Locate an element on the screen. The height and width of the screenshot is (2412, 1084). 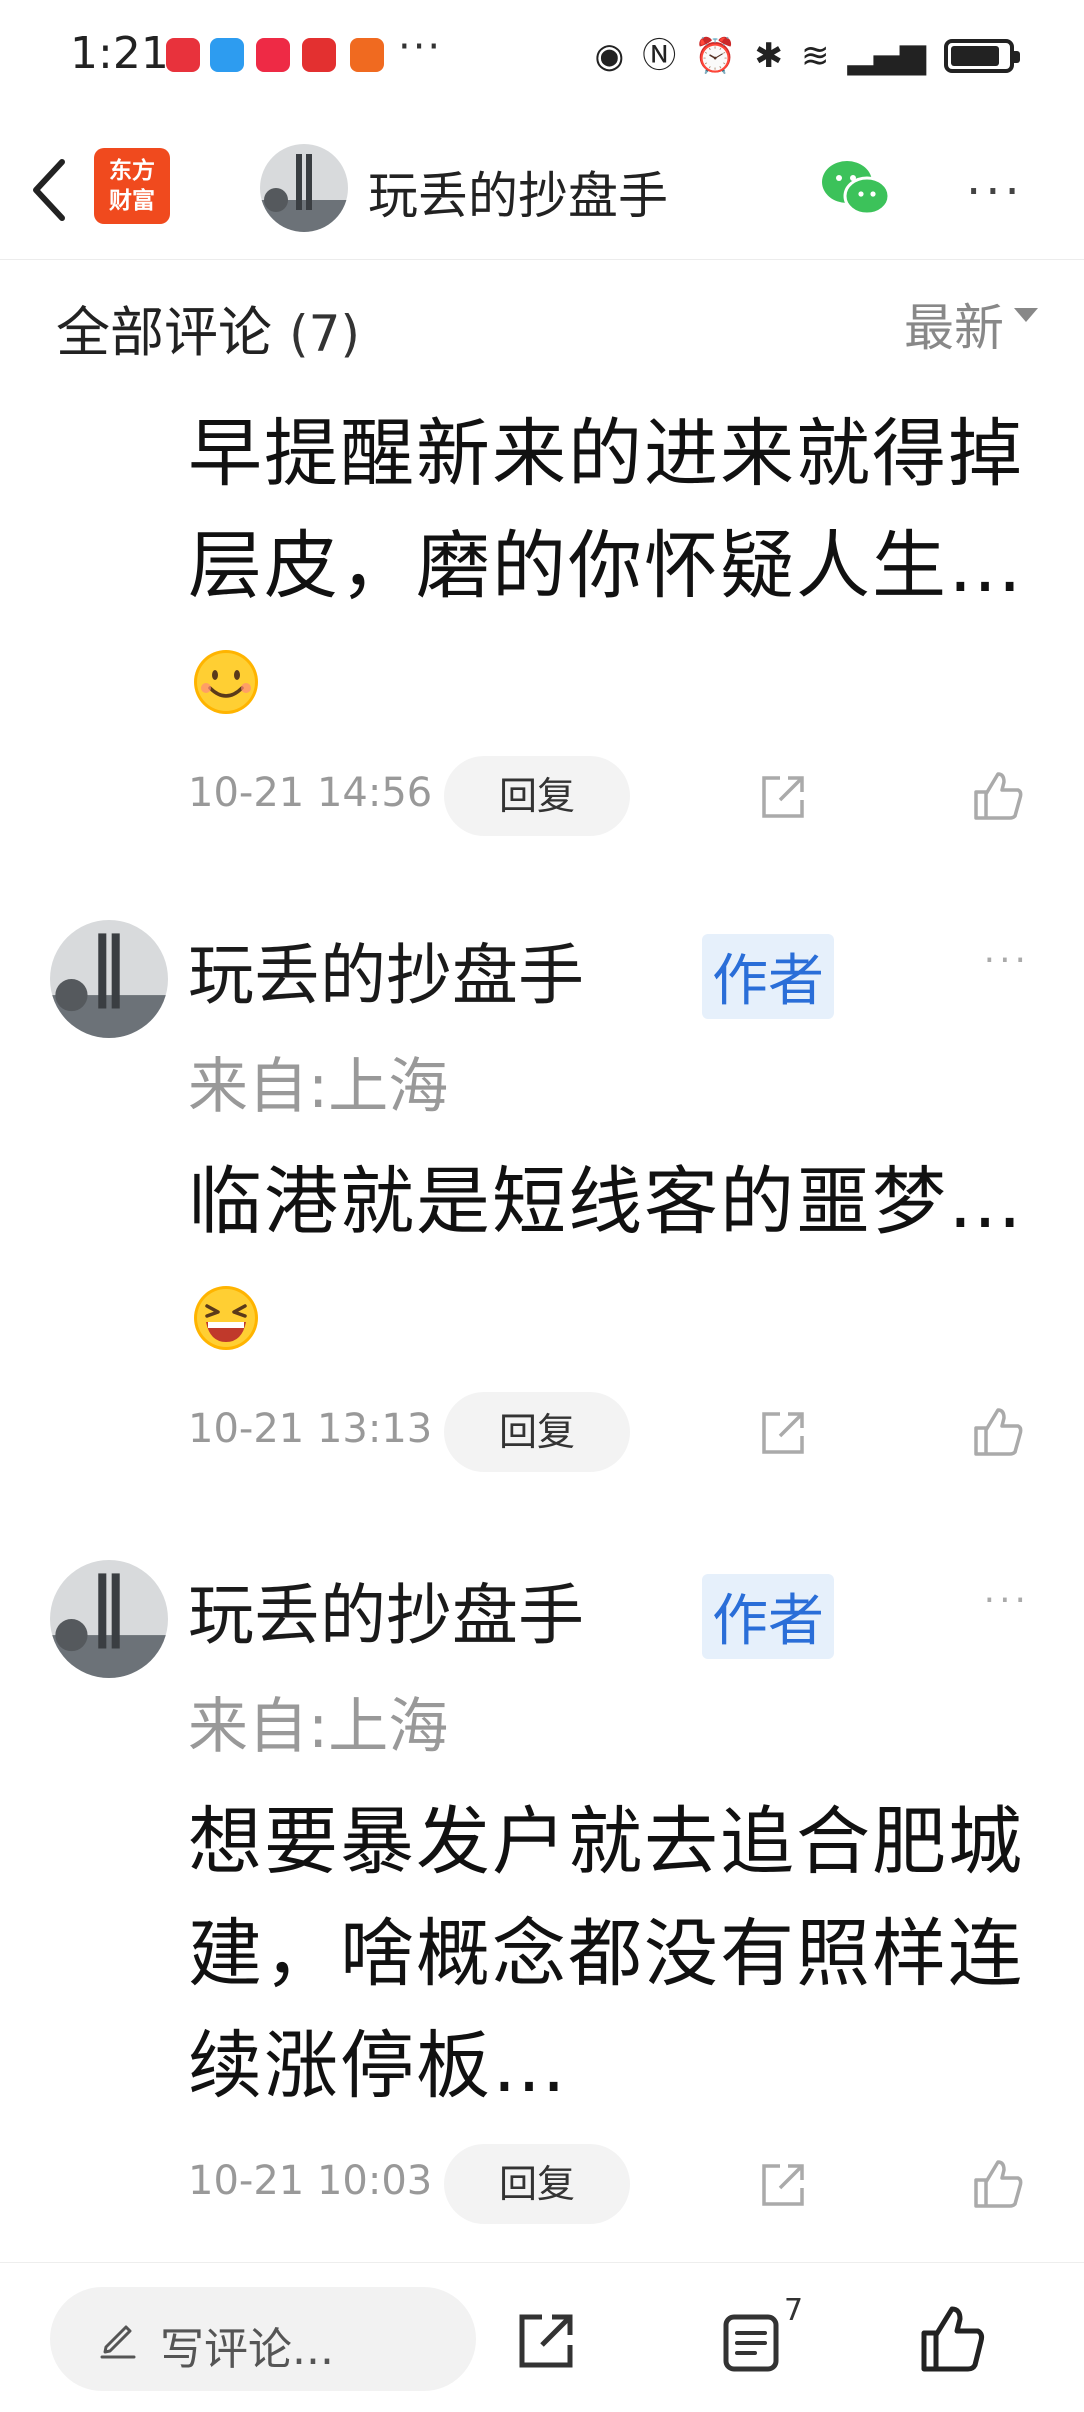
comment-time: 10-21 13:13 is located at coordinates (310, 1429).